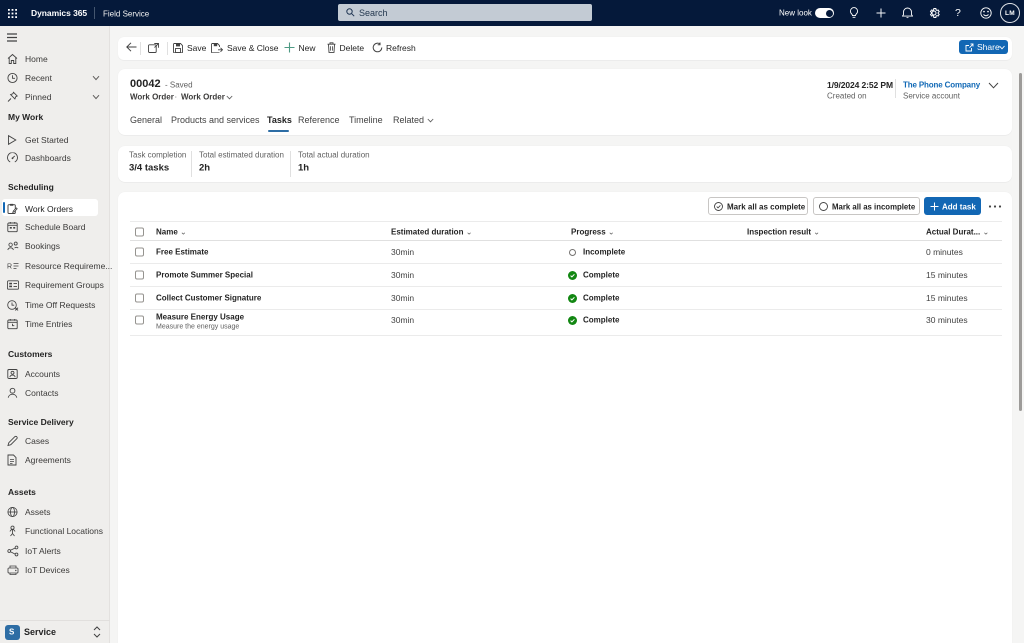  What do you see at coordinates (9, 266) in the screenshot?
I see `svg-text: R` at bounding box center [9, 266].